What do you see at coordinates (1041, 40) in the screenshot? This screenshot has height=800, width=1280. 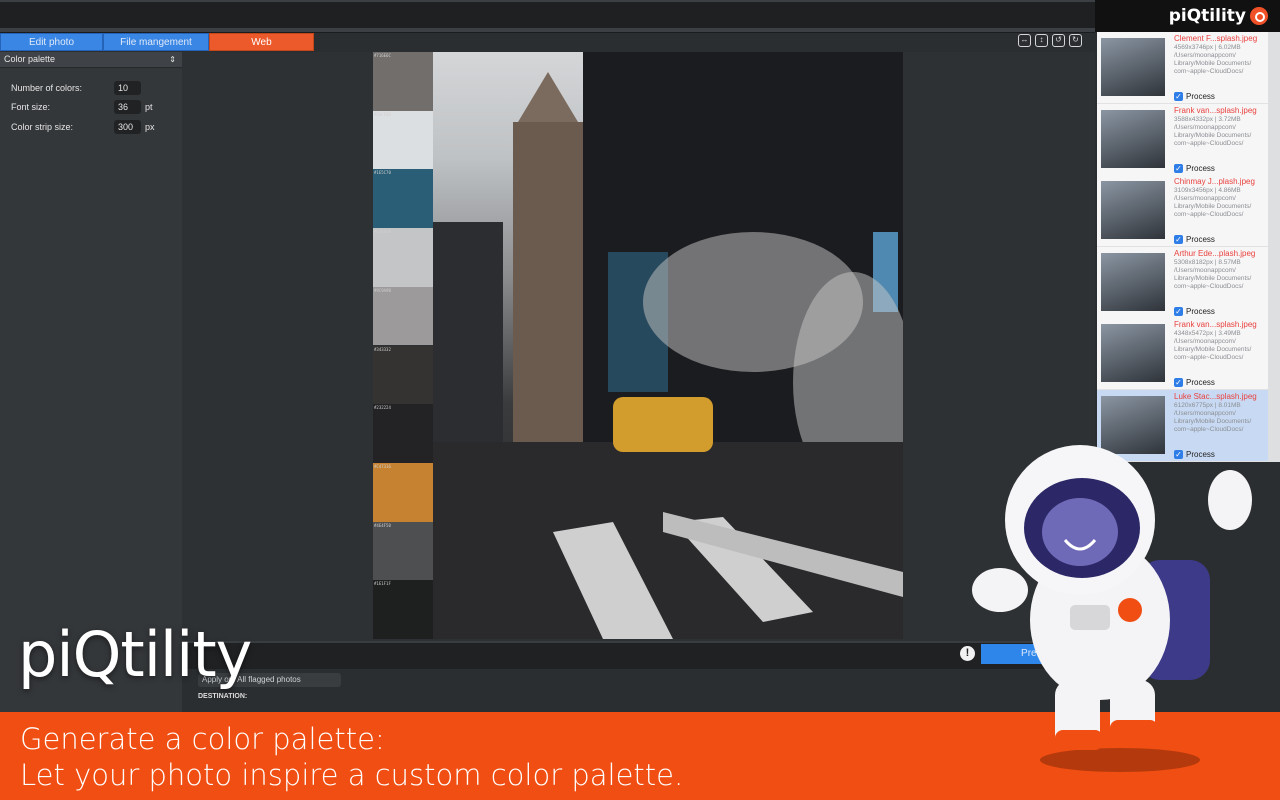 I see `fit-height-icon: ↕` at bounding box center [1041, 40].